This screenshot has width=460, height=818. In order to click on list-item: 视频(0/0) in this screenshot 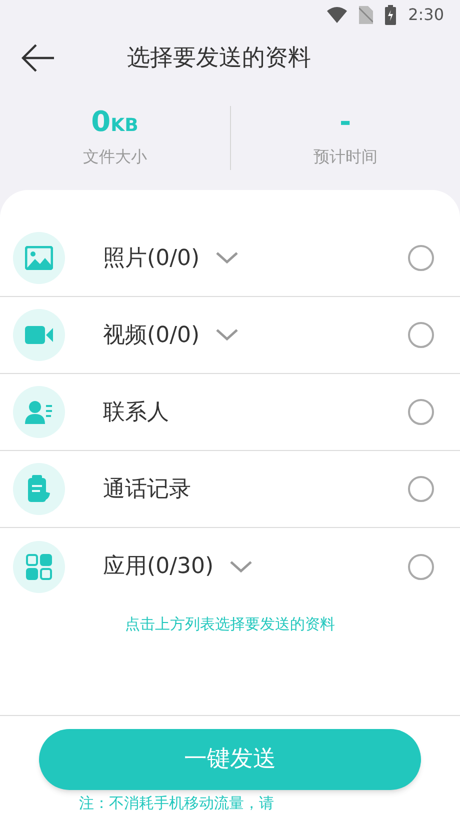, I will do `click(230, 335)`.